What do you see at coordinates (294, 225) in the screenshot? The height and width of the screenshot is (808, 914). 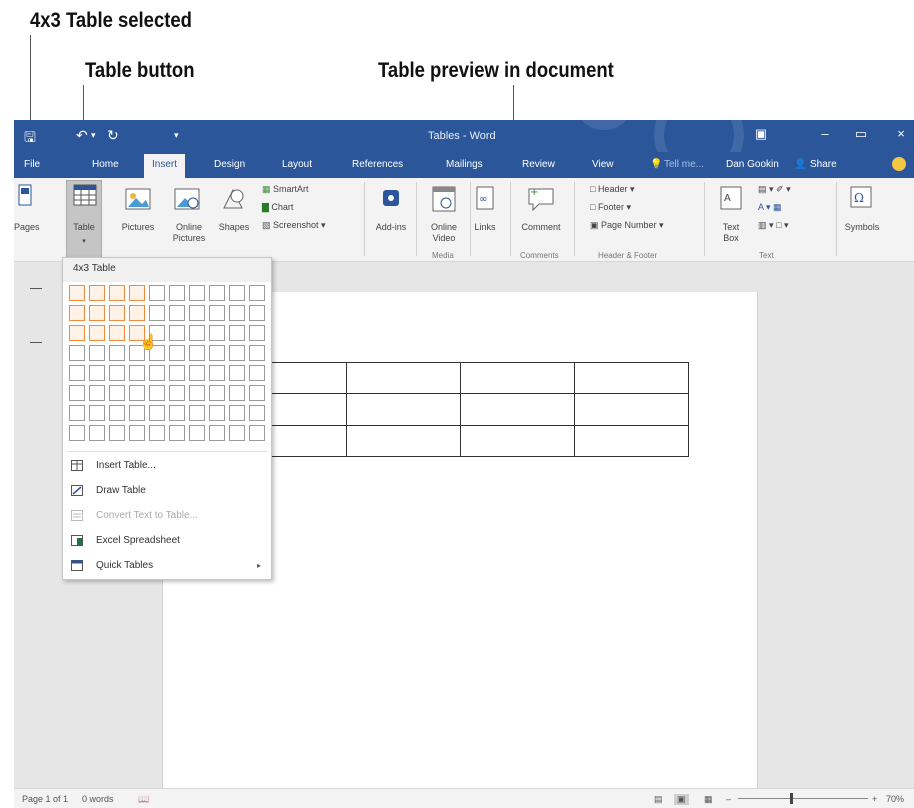 I see `screenshot-button: ▧ Screenshot ▾` at bounding box center [294, 225].